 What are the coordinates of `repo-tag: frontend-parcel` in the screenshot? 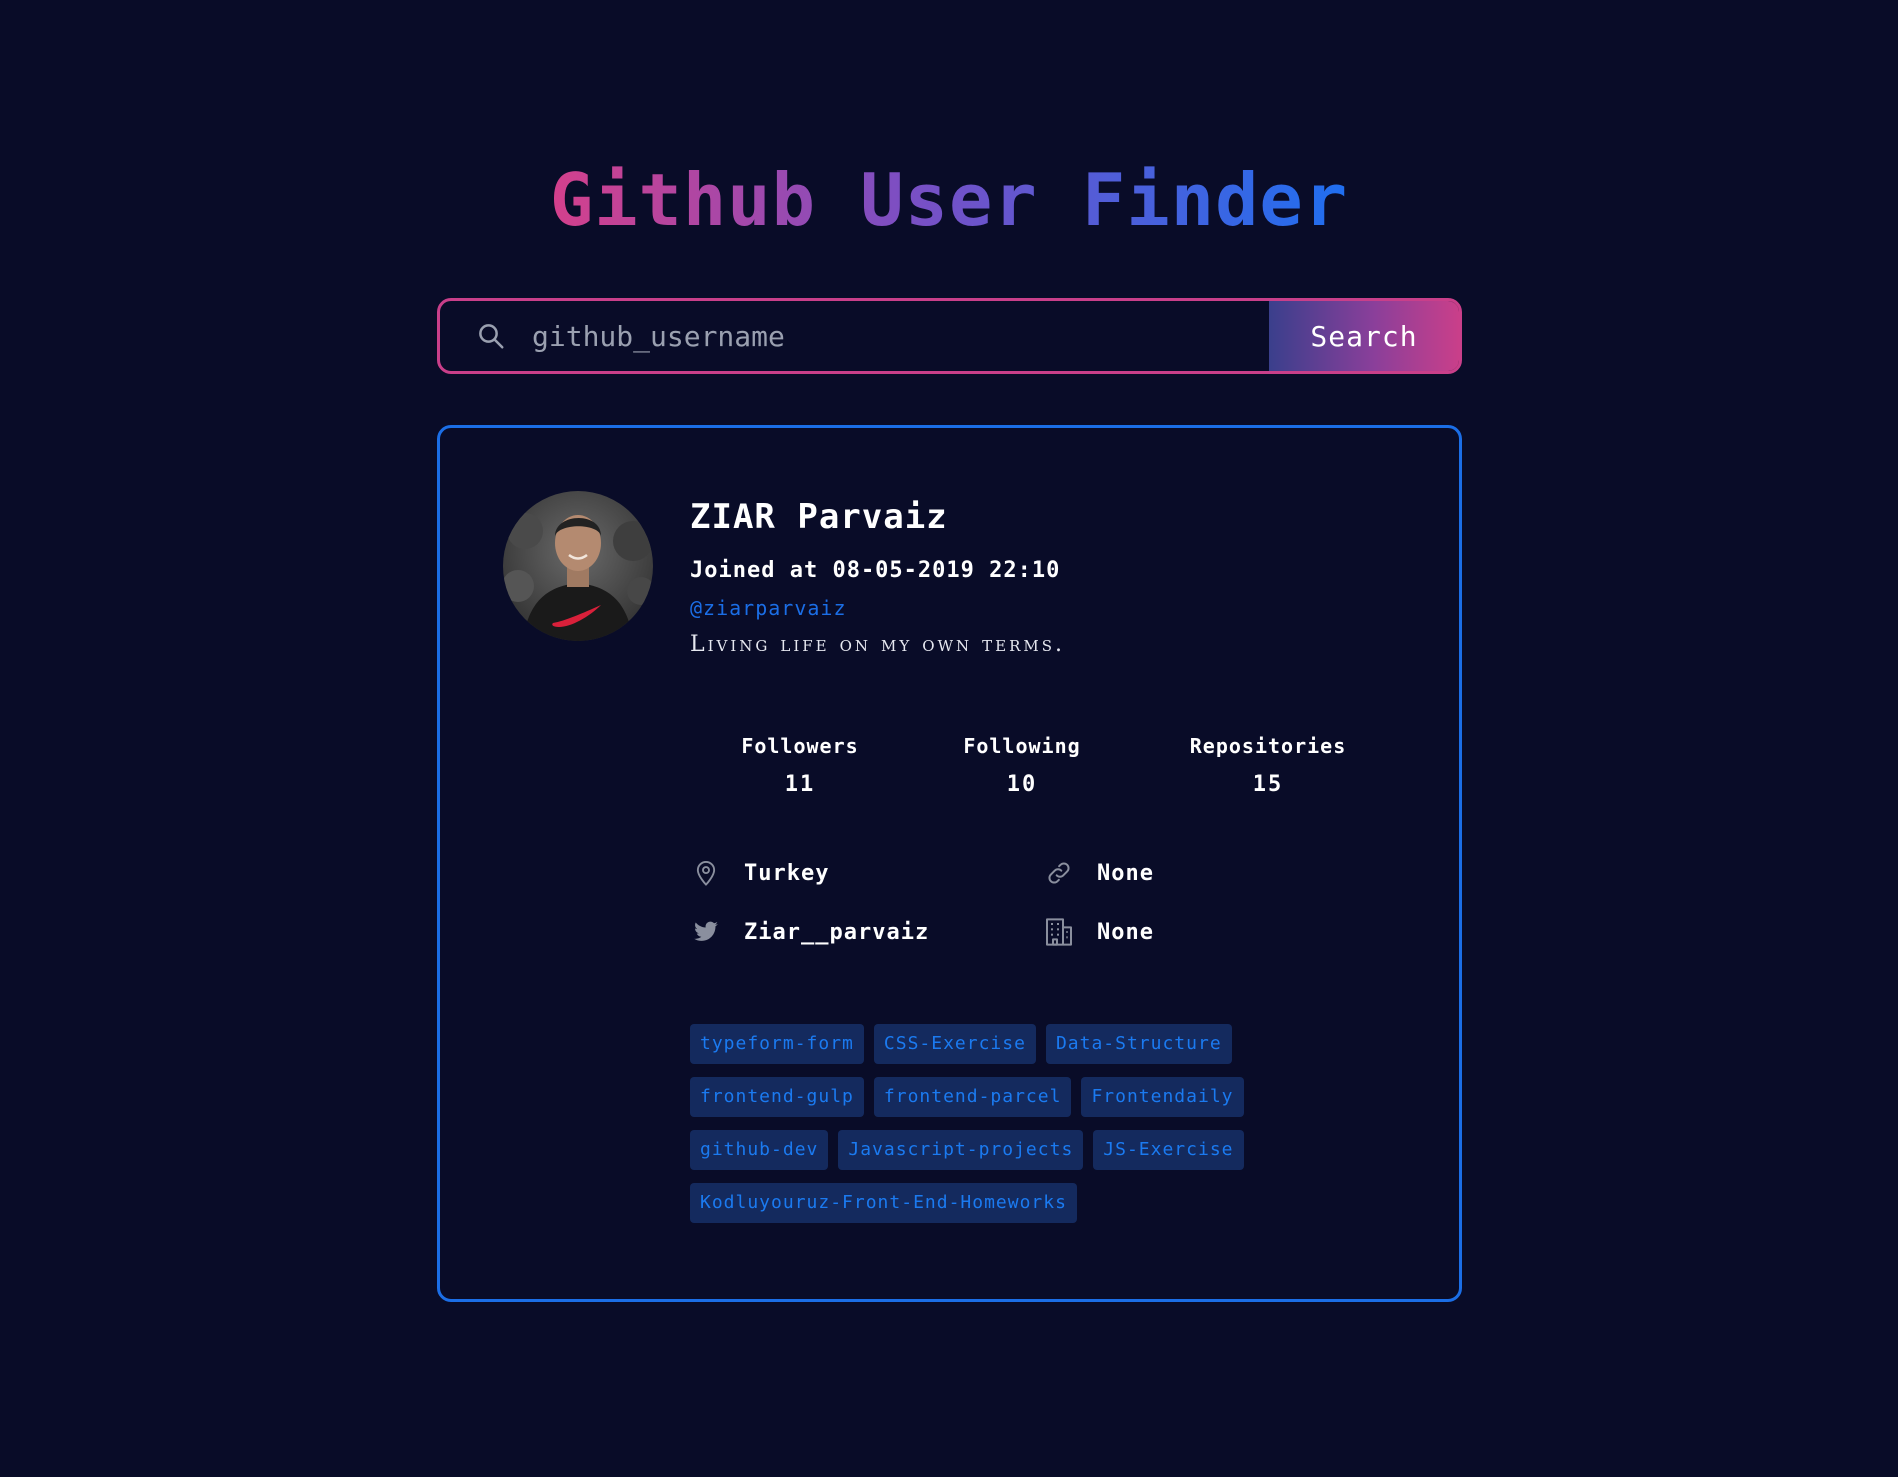 It's located at (972, 1097).